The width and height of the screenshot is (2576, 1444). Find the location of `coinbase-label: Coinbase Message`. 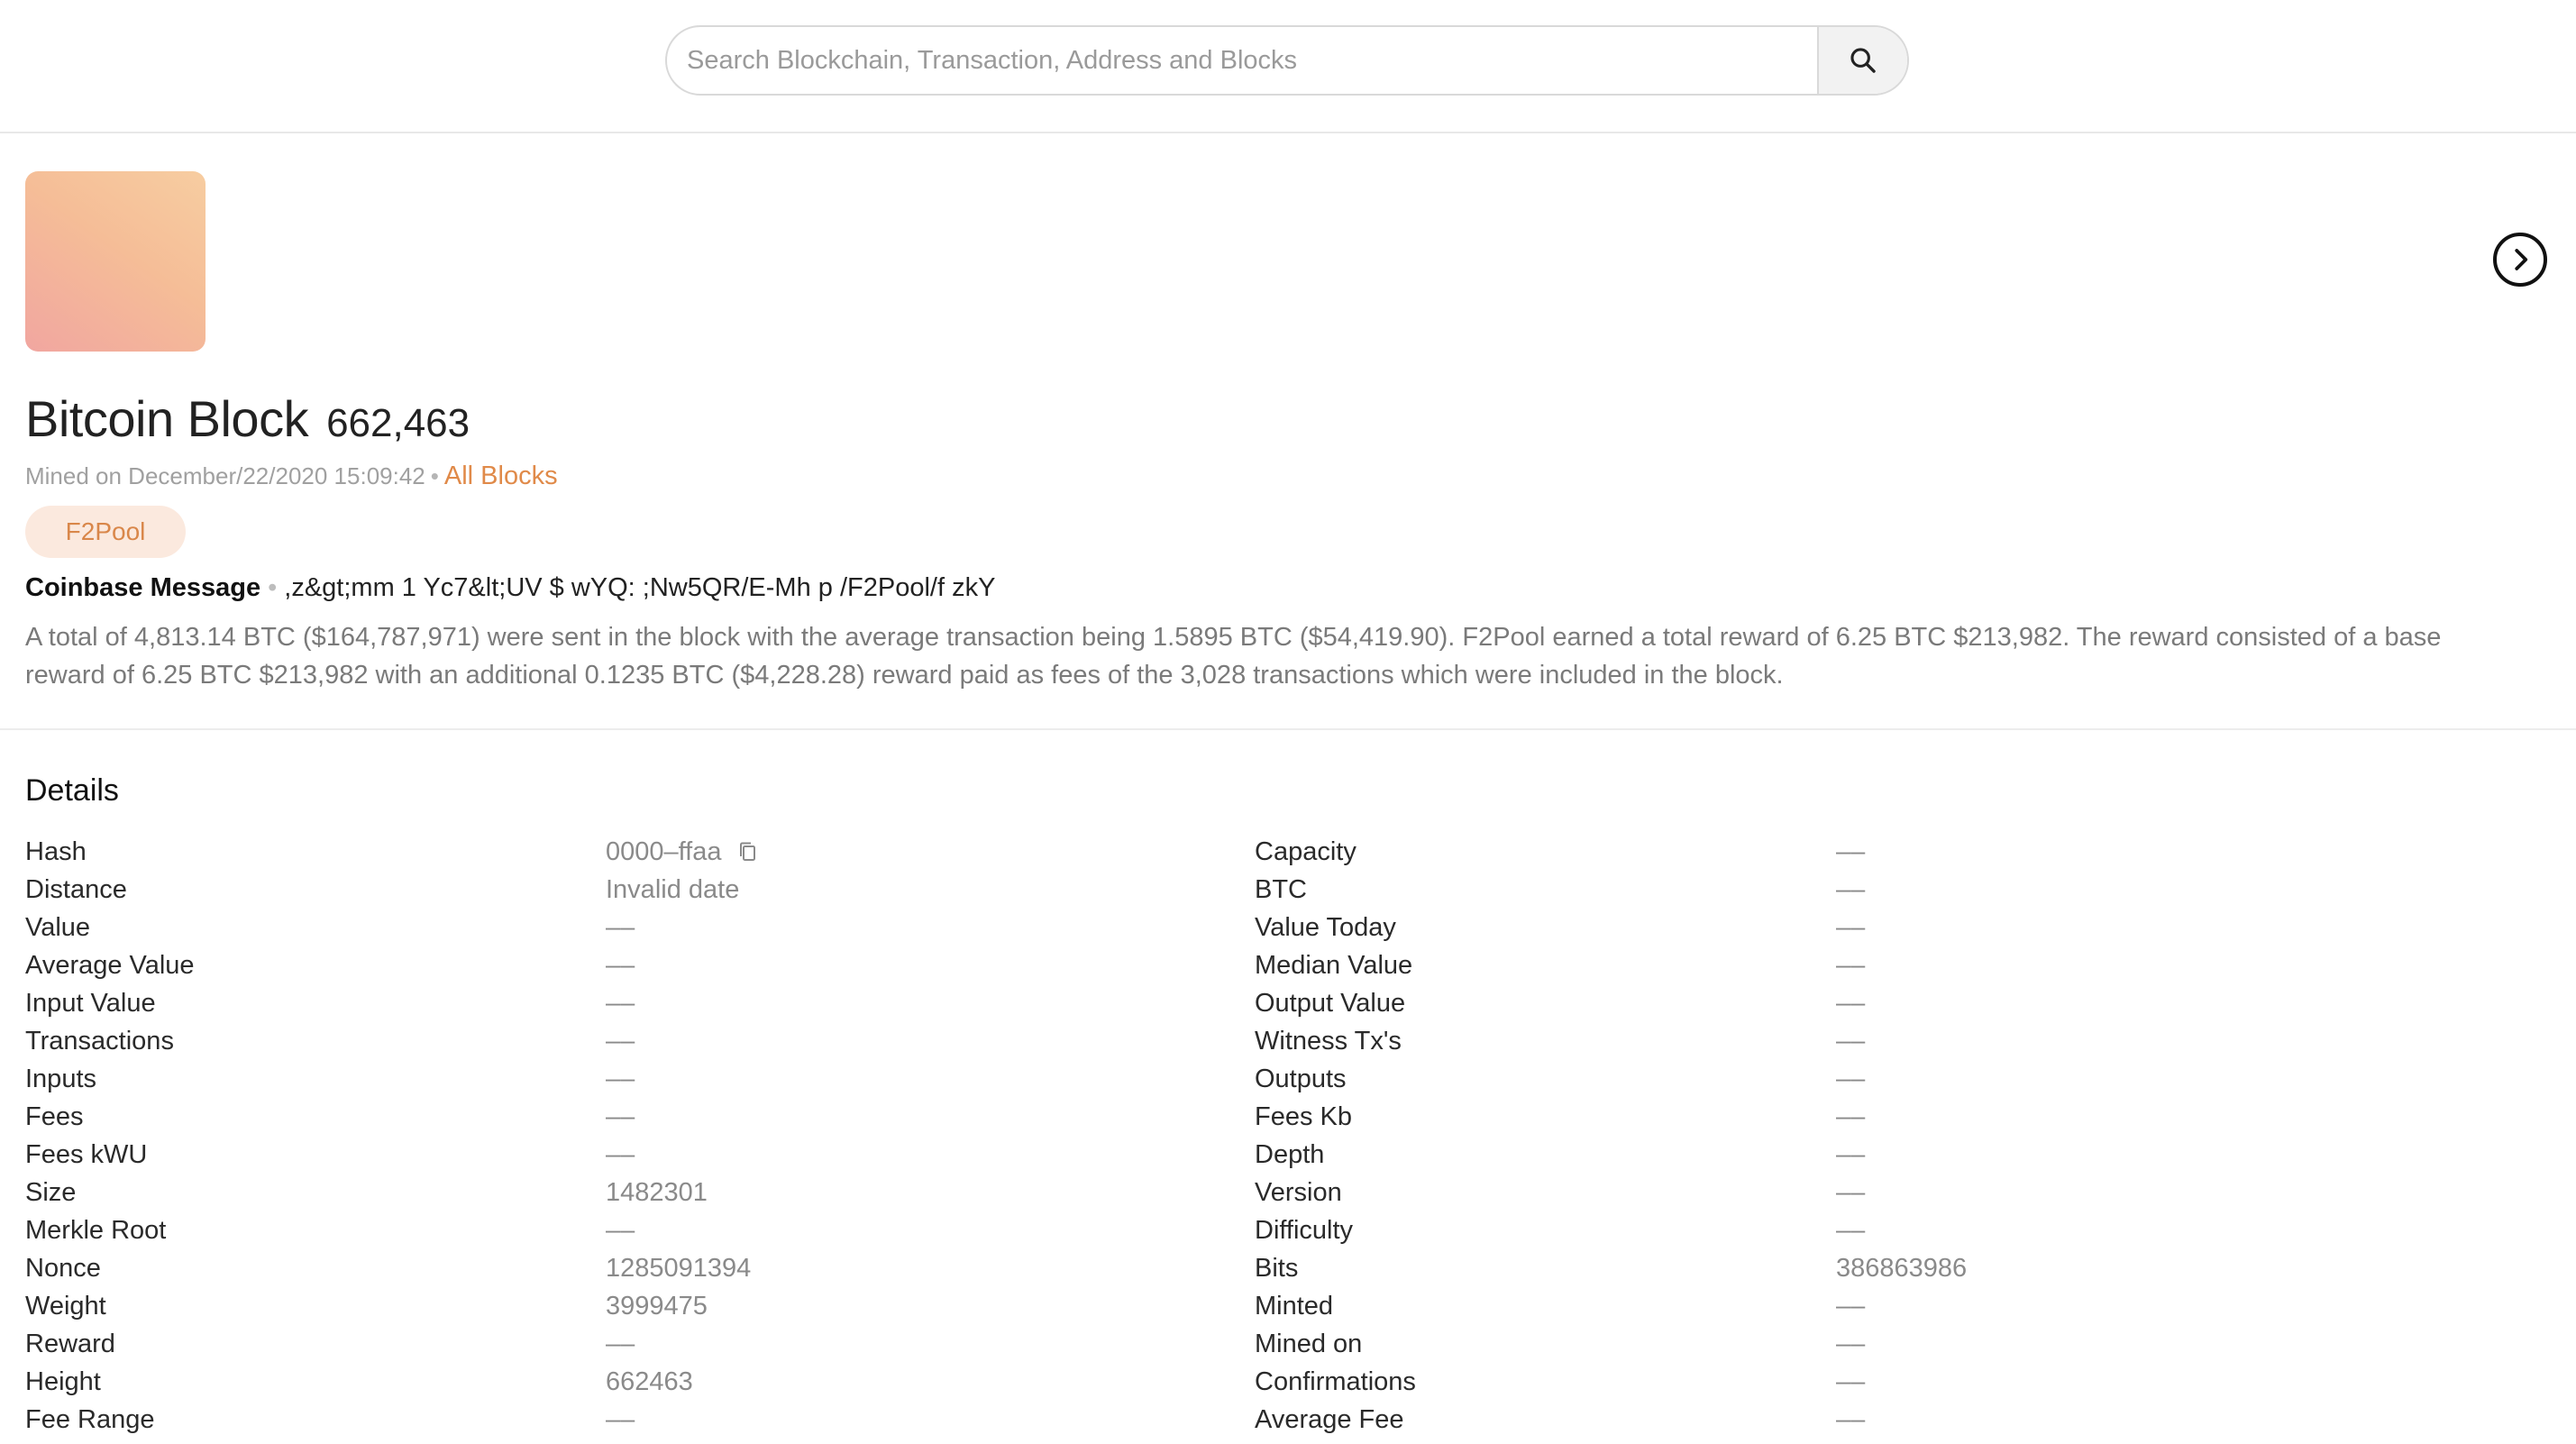

coinbase-label: Coinbase Message is located at coordinates (143, 587).